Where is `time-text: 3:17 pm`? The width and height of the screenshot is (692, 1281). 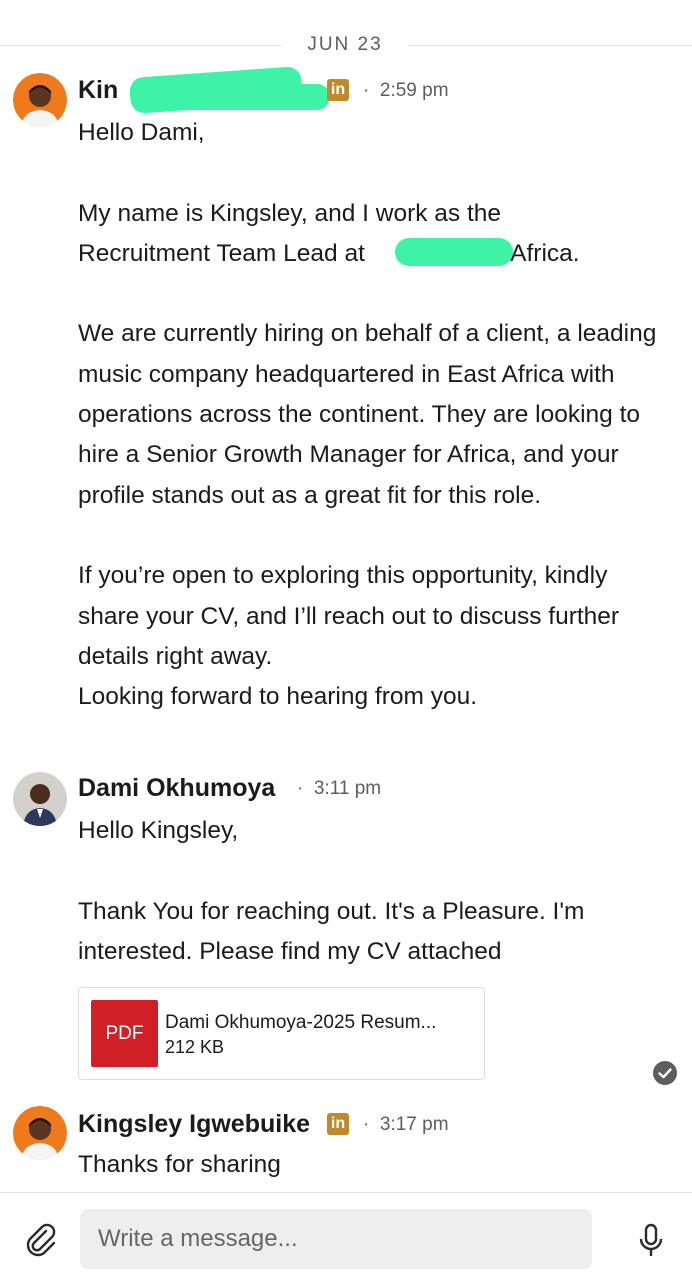 time-text: 3:17 pm is located at coordinates (414, 1124).